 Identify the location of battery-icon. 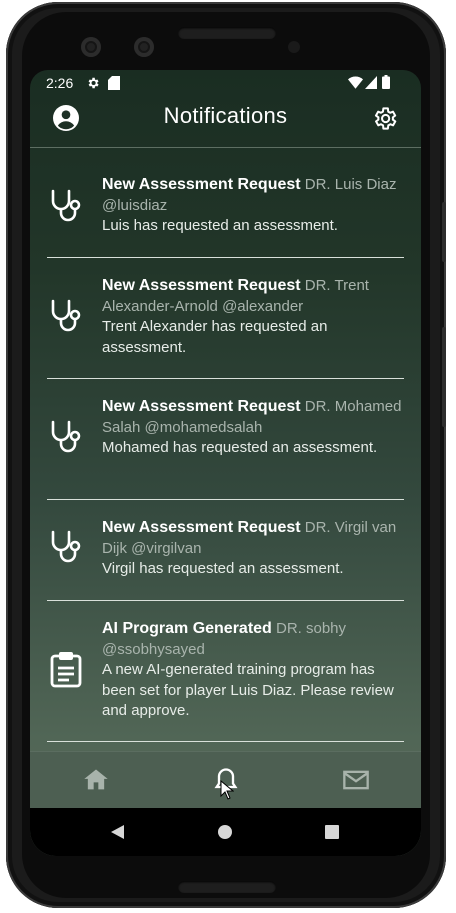
(386, 82).